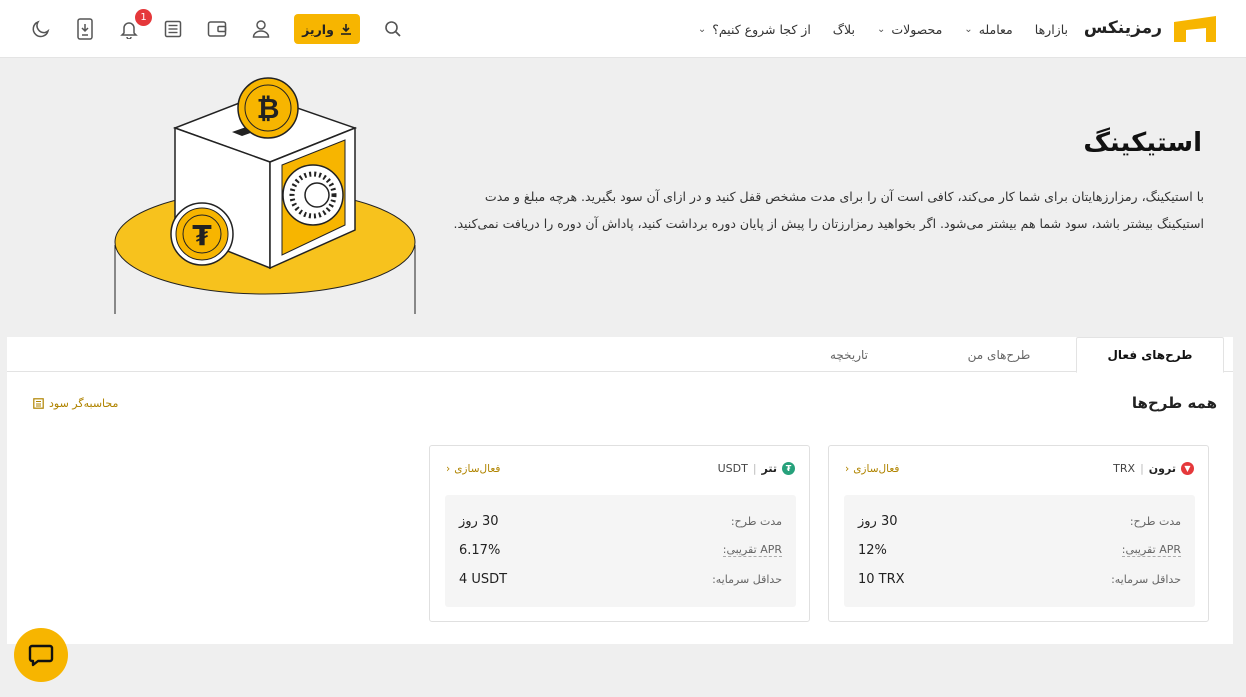 This screenshot has width=1246, height=697. I want to click on min-investment-row: حداقل سرمایه: 4 USDT, so click(620, 579).